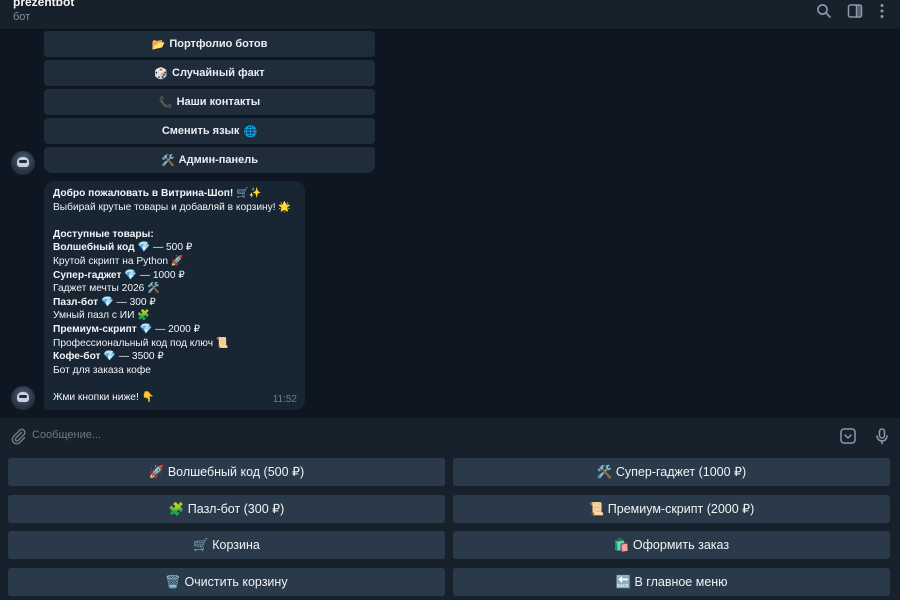  I want to click on inline-button-label: Портфолио ботов, so click(218, 44).